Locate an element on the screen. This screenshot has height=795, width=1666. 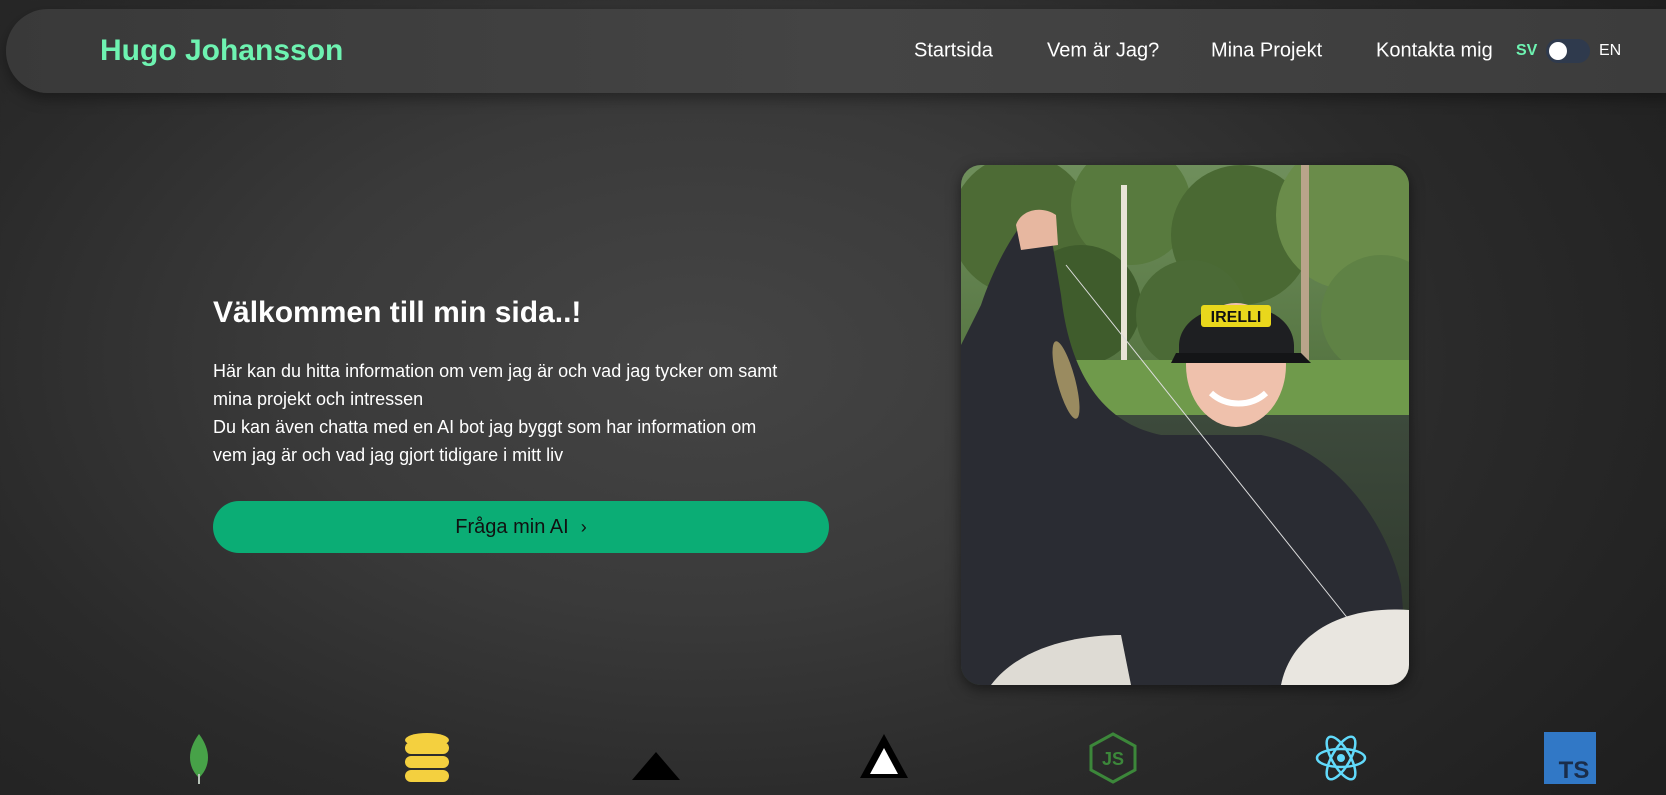
cap-logo-text: IRELLI is located at coordinates (1236, 317).